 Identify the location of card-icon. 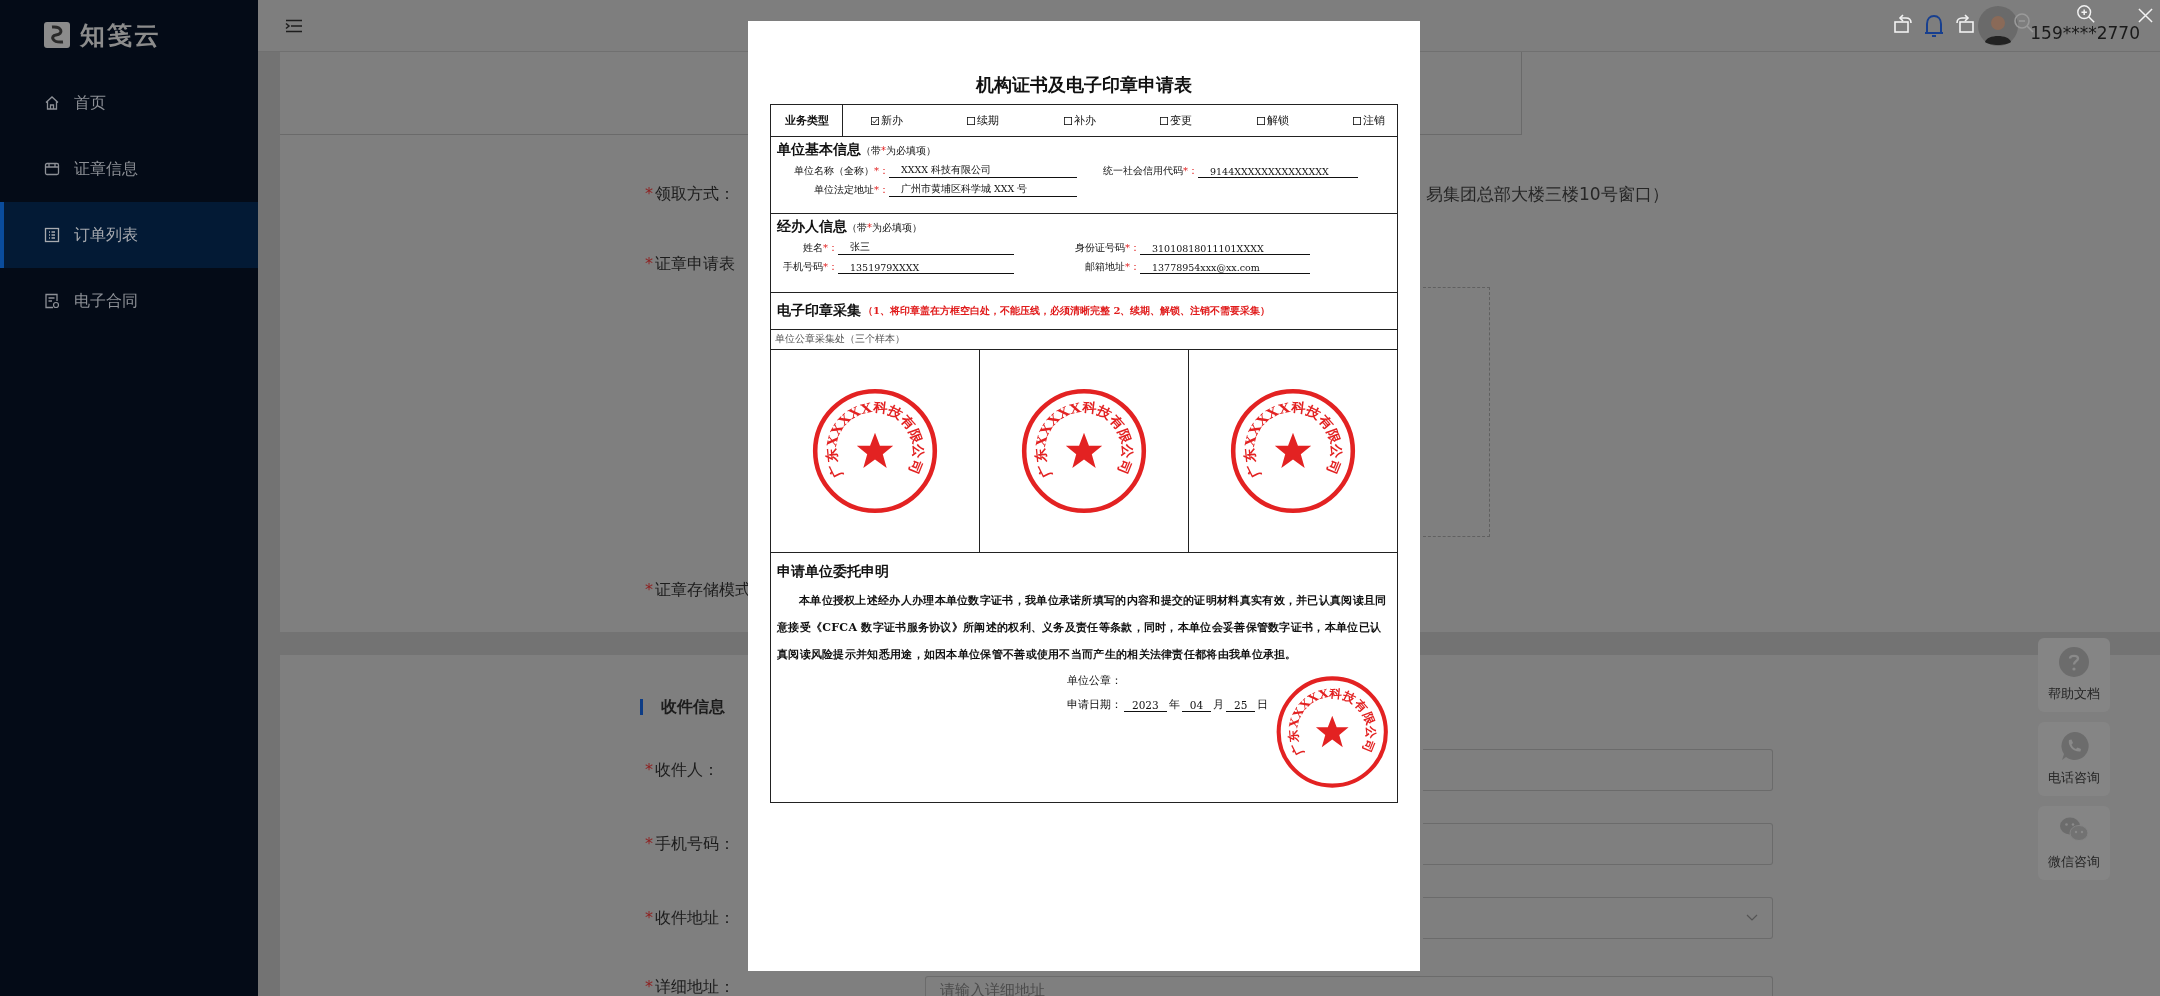
(52, 169).